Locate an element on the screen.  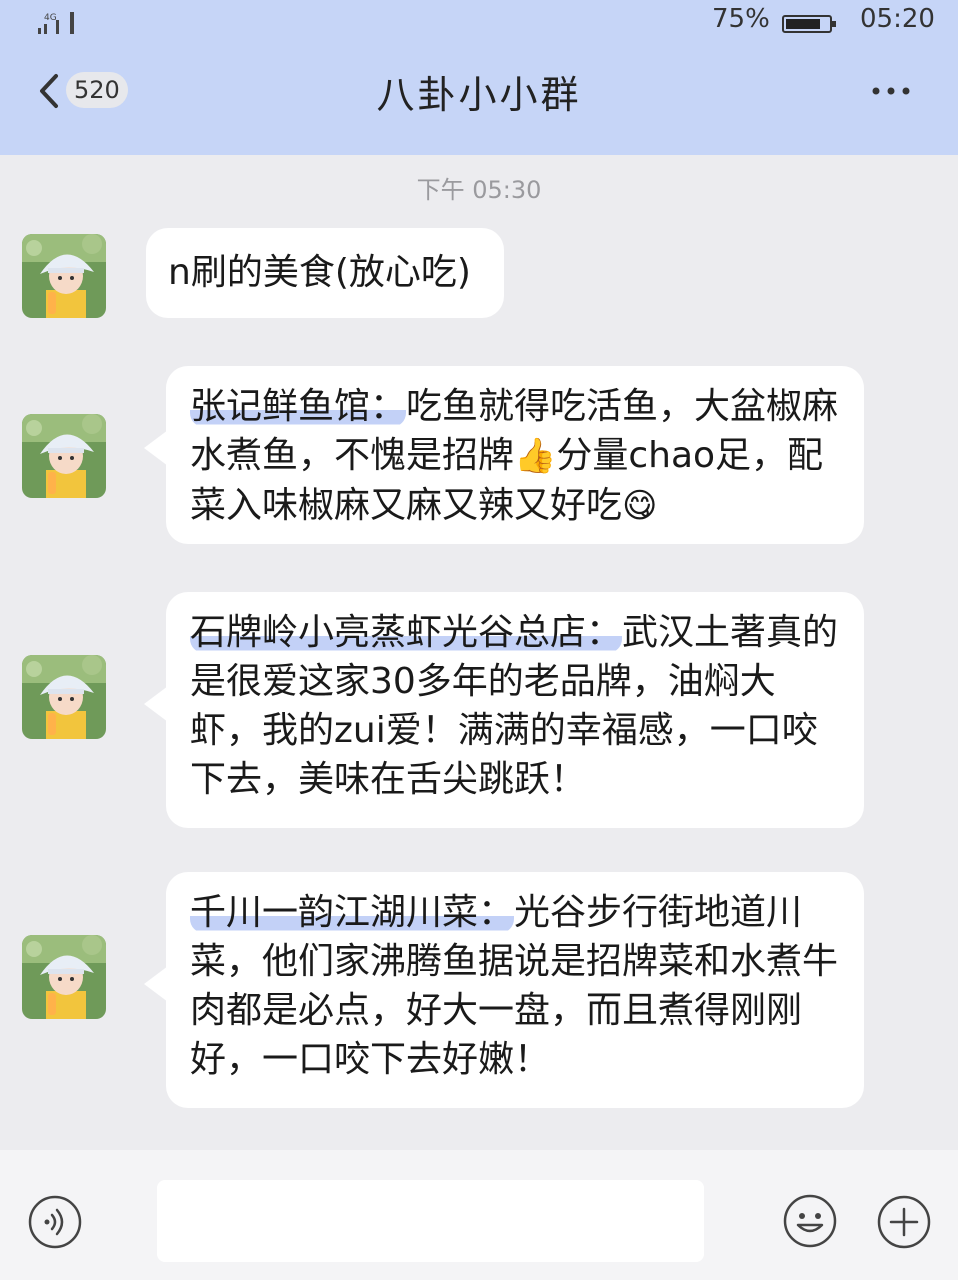
smiley-icon is located at coordinates (810, 1221).